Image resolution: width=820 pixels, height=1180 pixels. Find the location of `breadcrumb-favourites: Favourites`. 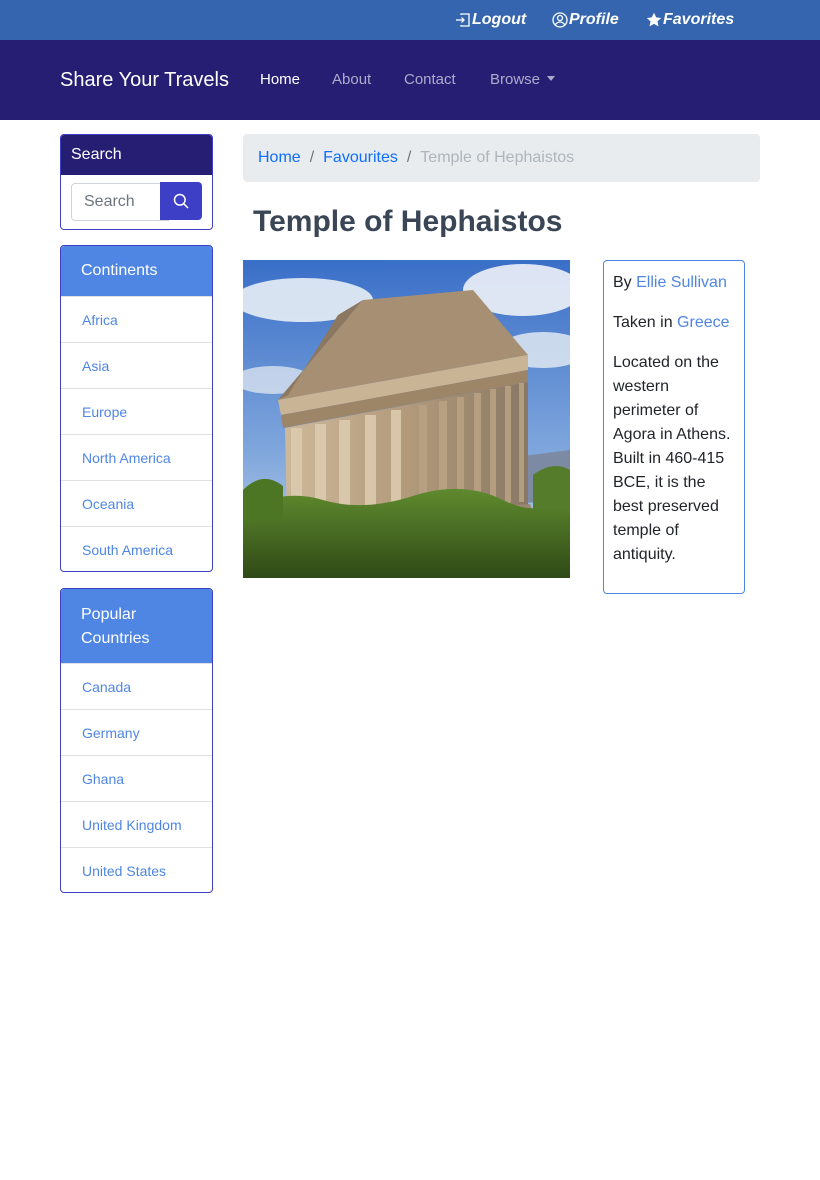

breadcrumb-favourites: Favourites is located at coordinates (360, 158).